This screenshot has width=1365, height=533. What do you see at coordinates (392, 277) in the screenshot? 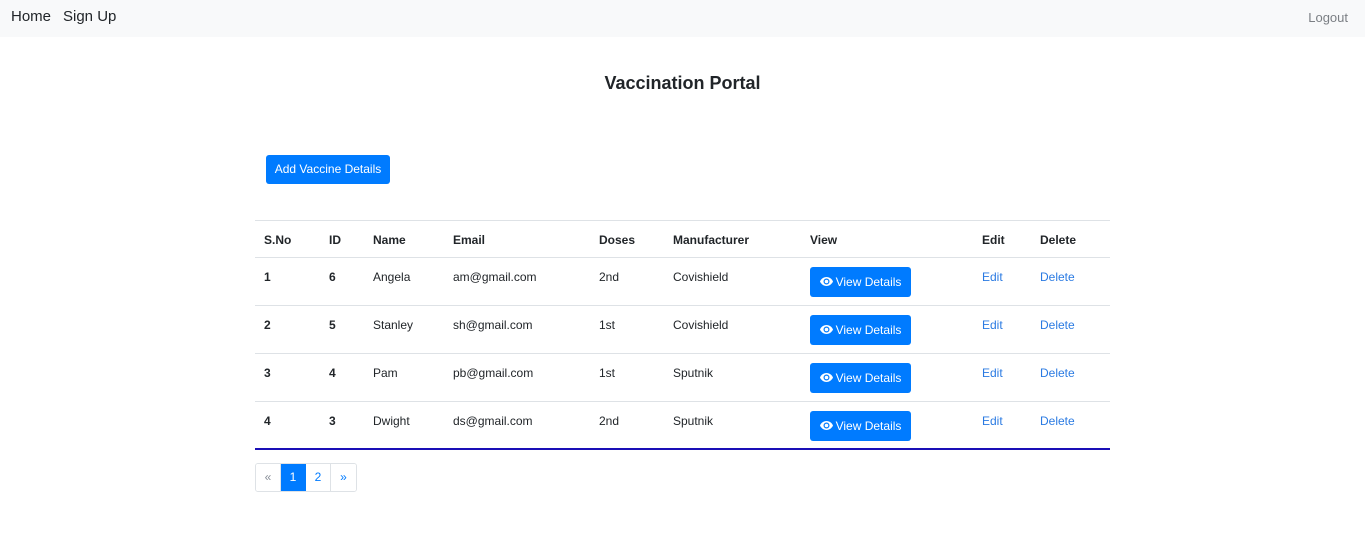
I see `cell-name: Angela` at bounding box center [392, 277].